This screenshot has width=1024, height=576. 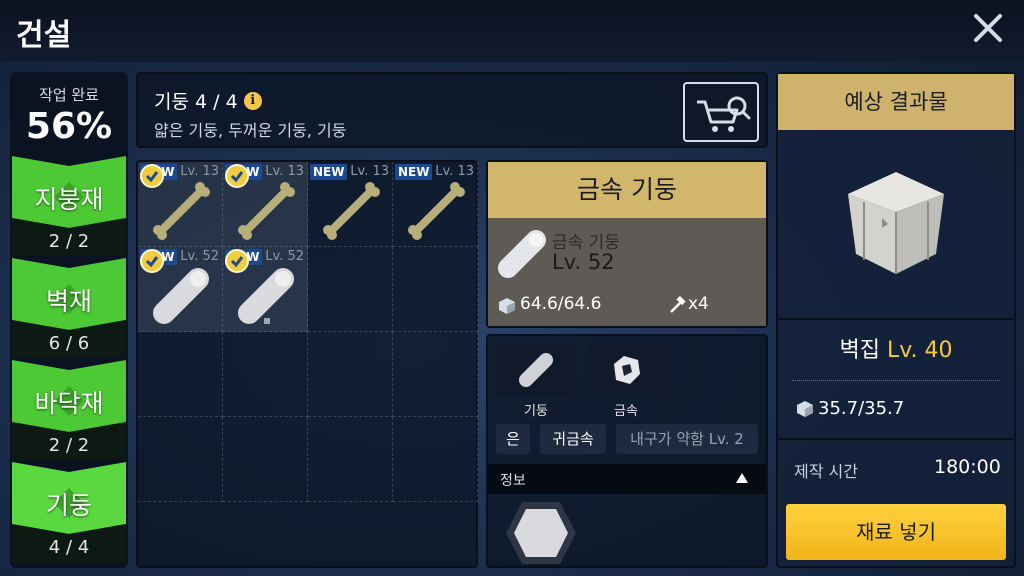 I want to click on close-button, so click(x=988, y=28).